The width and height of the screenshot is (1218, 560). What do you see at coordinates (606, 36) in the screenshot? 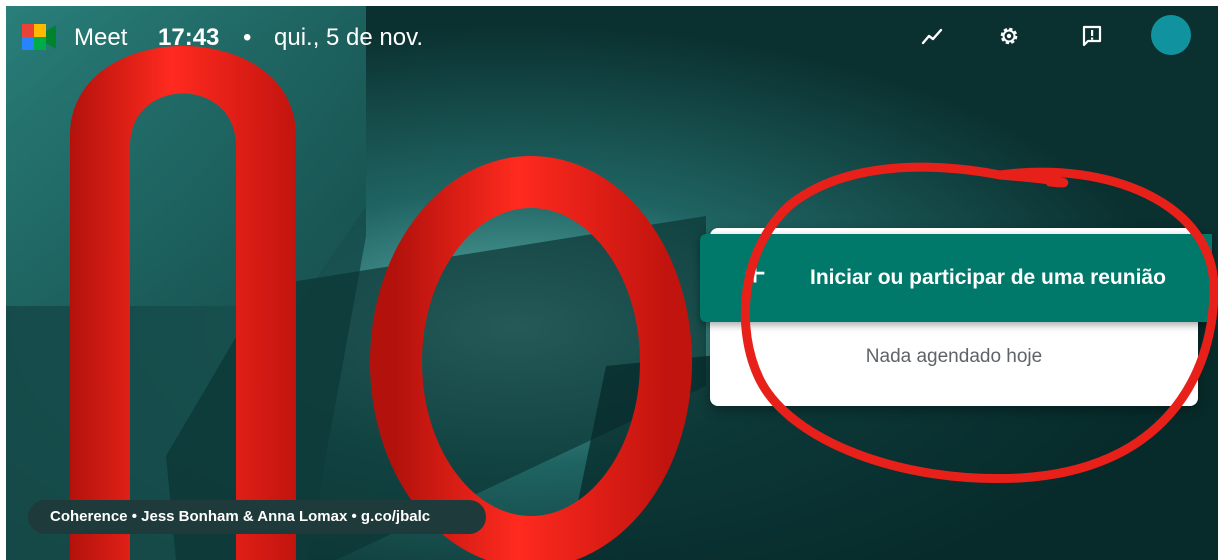
I see `top-bar: Meet 17:43 • qui., 5 de nov.` at bounding box center [606, 36].